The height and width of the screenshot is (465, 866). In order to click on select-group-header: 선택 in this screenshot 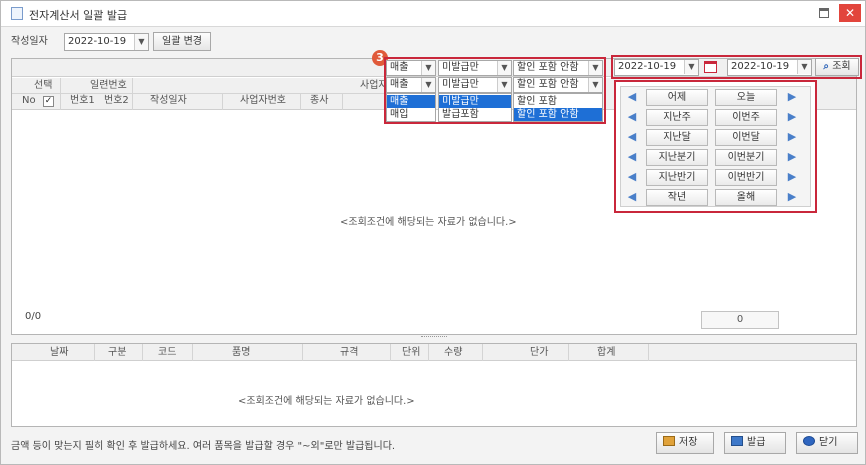, I will do `click(43, 85)`.